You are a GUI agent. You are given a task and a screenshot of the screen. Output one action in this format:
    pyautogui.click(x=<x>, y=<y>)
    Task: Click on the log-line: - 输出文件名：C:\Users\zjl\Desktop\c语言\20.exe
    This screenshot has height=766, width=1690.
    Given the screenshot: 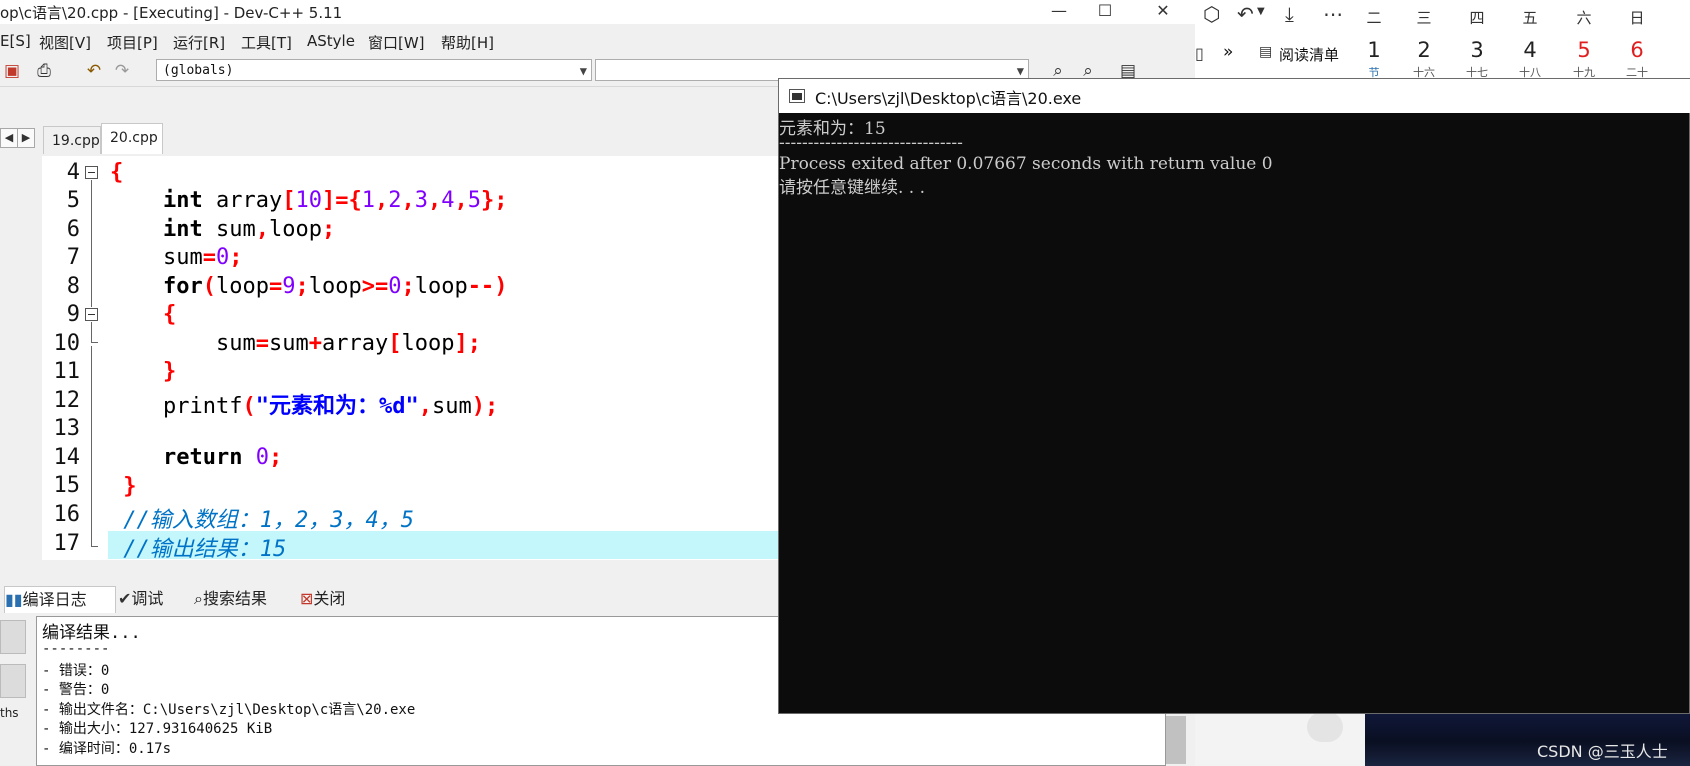 What is the action you would take?
    pyautogui.click(x=229, y=710)
    